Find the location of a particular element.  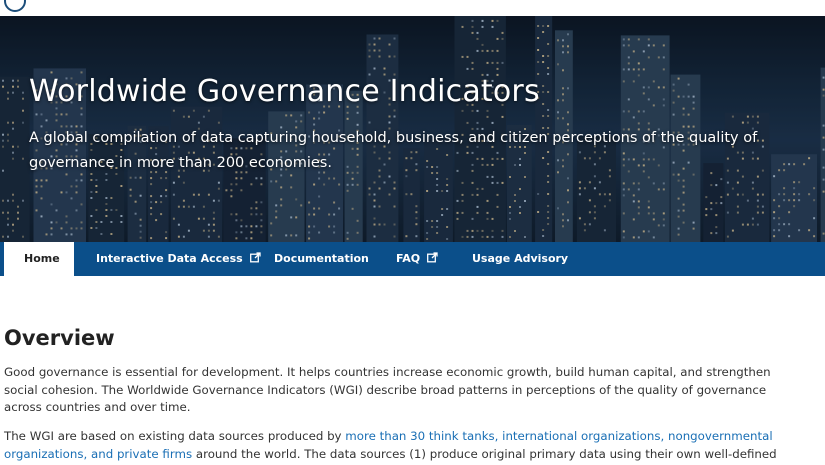

nav-tab-faq: FAQ is located at coordinates (417, 259).